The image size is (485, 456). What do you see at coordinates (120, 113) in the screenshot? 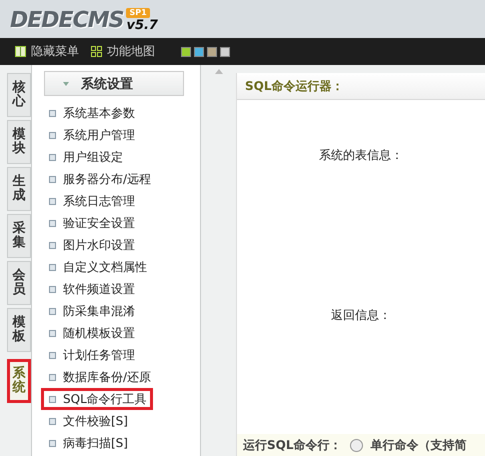
I see `menu-item: 系统基本参数` at bounding box center [120, 113].